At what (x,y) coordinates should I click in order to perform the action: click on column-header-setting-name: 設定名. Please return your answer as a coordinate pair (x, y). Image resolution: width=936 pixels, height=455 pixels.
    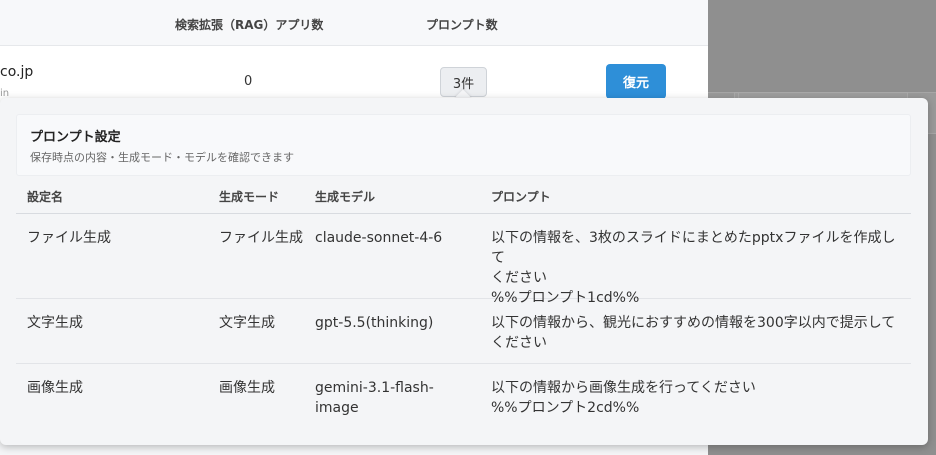
    Looking at the image, I should click on (45, 197).